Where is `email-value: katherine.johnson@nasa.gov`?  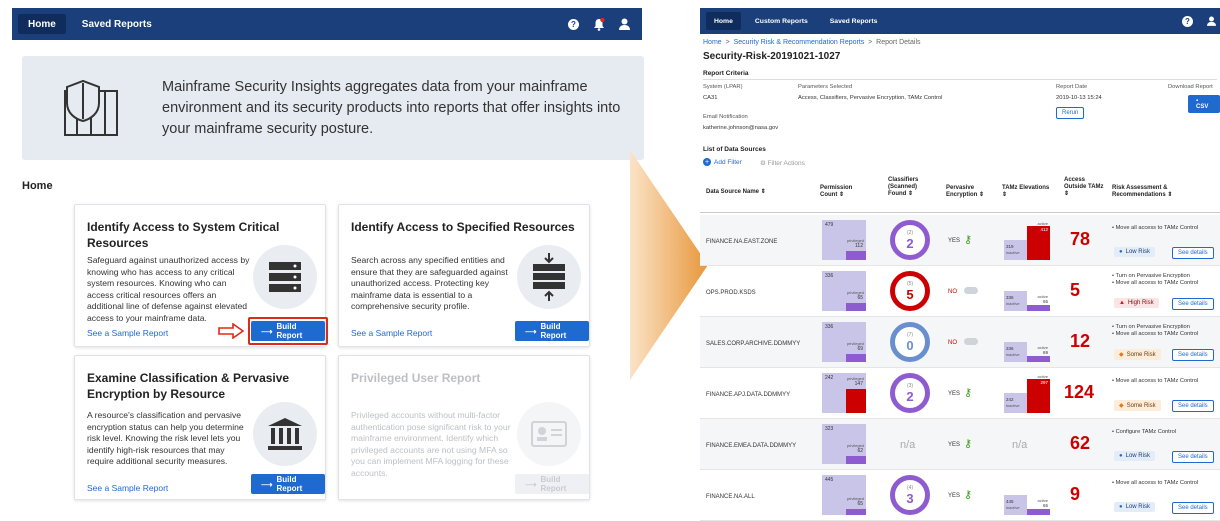 email-value: katherine.johnson@nasa.gov is located at coordinates (741, 128).